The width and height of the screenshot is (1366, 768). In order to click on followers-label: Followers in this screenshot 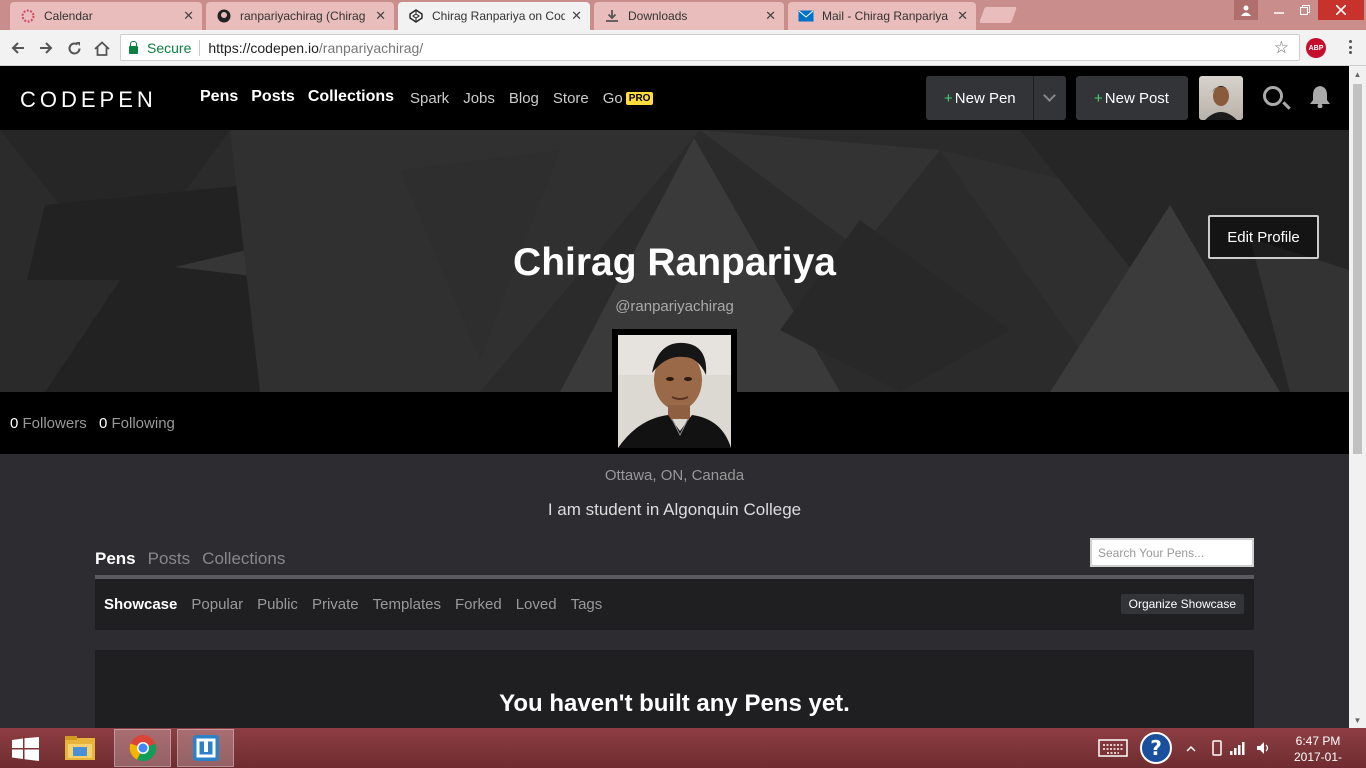, I will do `click(54, 423)`.